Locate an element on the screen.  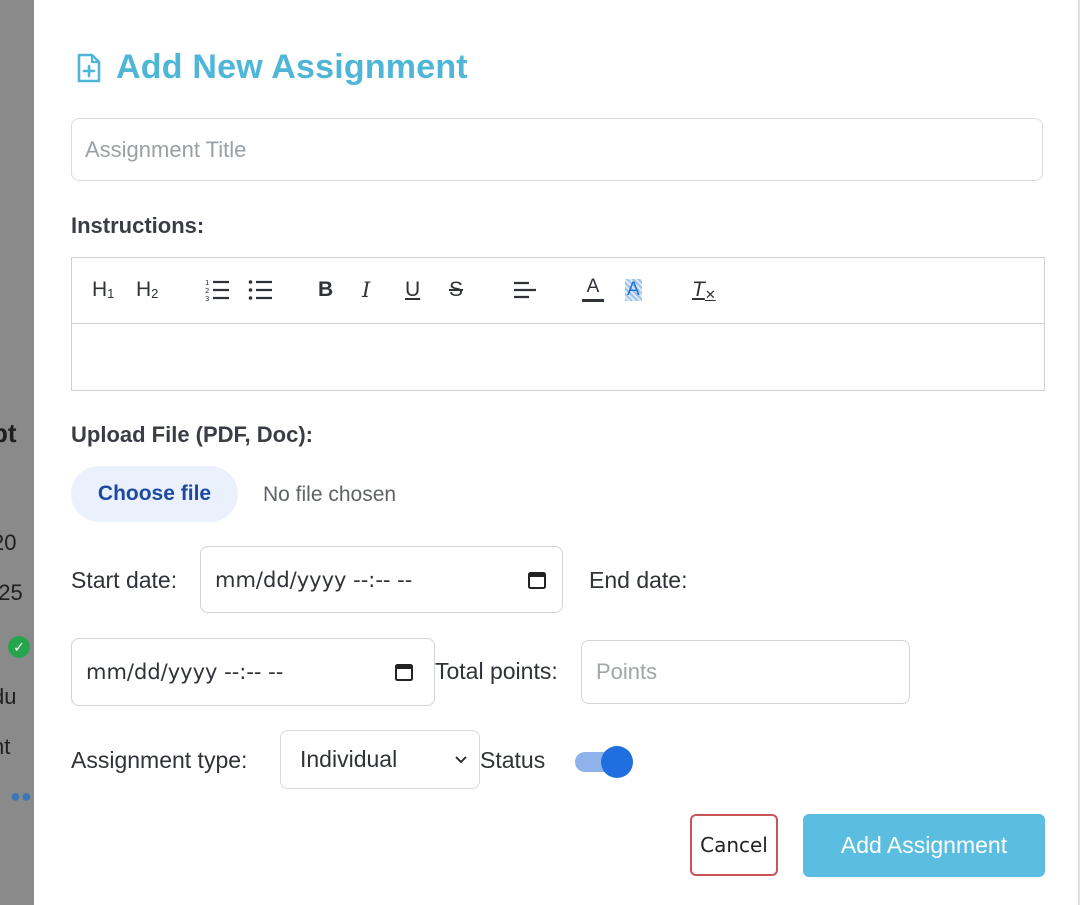
assignment-type-select: Individual is located at coordinates (380, 759).